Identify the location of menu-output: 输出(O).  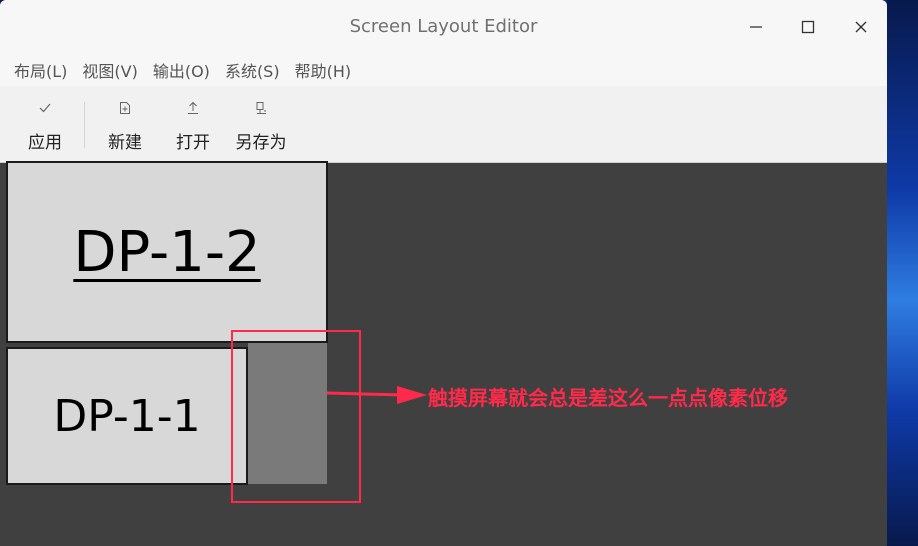
(181, 70).